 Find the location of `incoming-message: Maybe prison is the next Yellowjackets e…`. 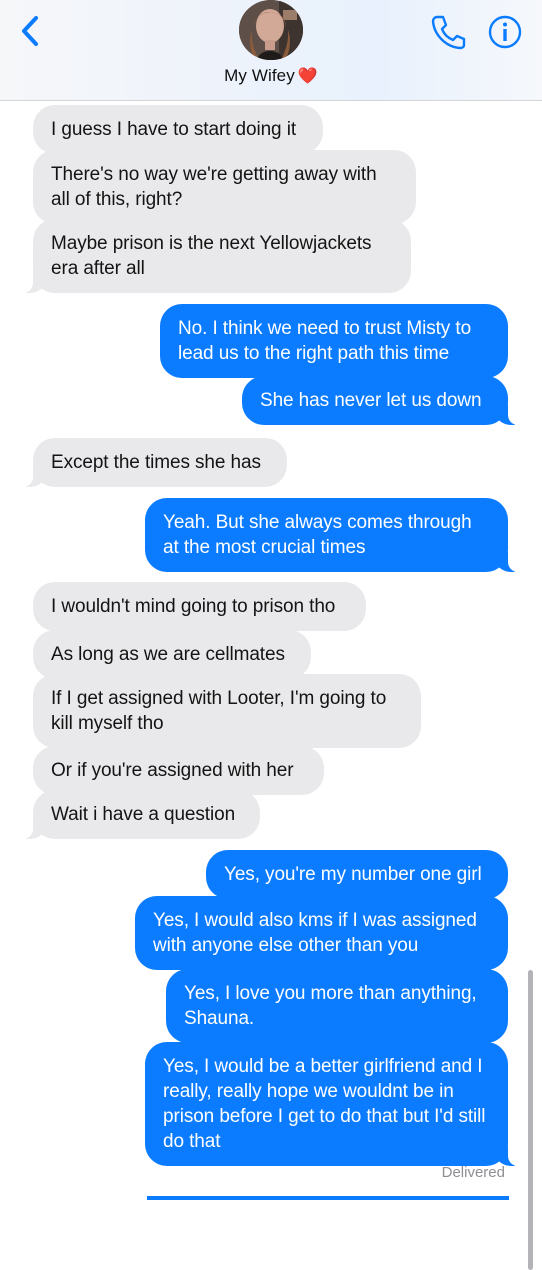

incoming-message: Maybe prison is the next Yellowjackets e… is located at coordinates (216, 256).